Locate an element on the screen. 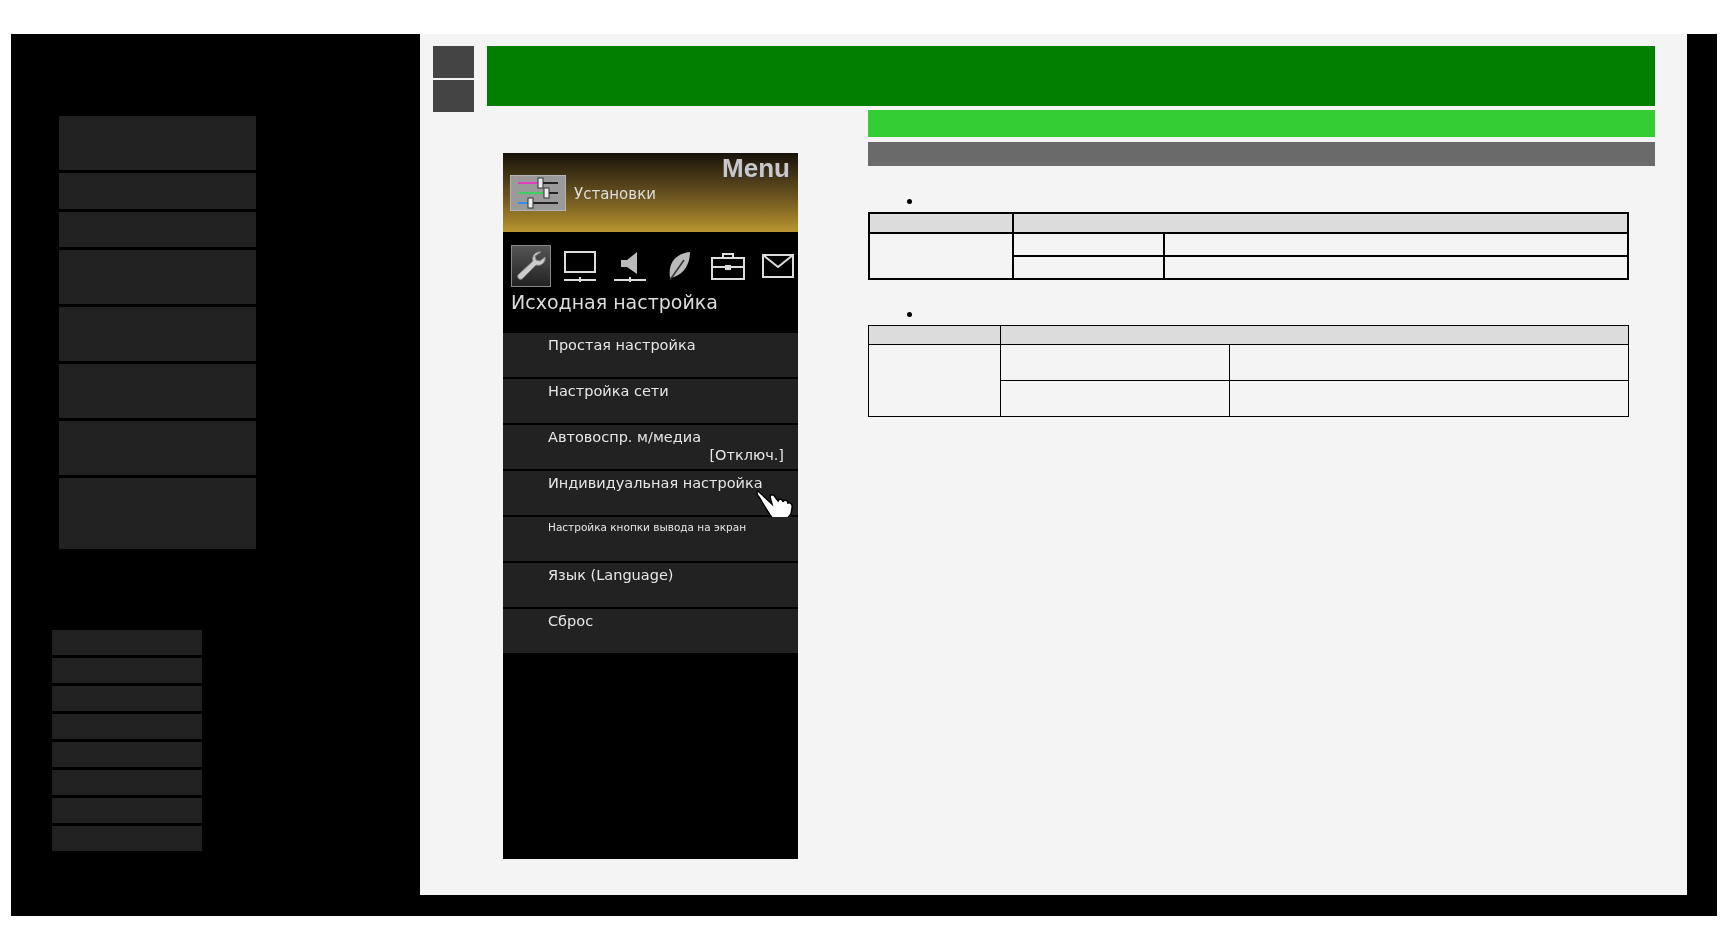 Image resolution: width=1728 pixels, height=925 pixels. menu-tab is located at coordinates (531, 266).